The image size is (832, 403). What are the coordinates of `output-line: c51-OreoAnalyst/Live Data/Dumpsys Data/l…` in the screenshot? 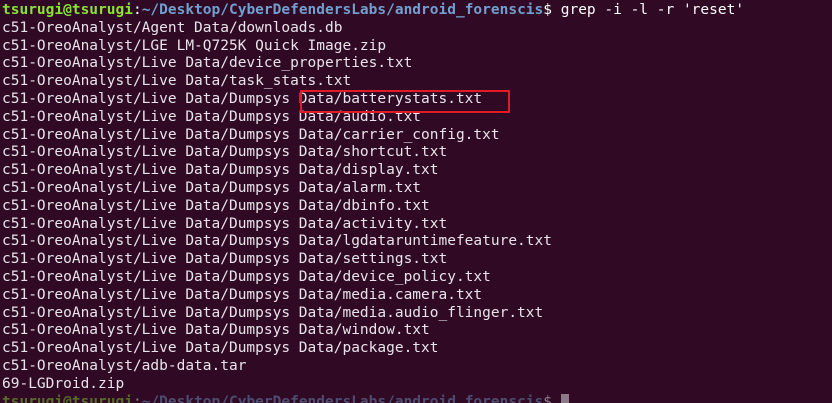 It's located at (277, 241).